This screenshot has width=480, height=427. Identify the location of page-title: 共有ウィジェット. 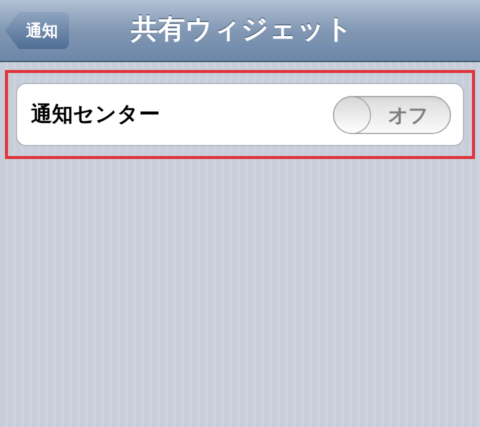
(242, 30).